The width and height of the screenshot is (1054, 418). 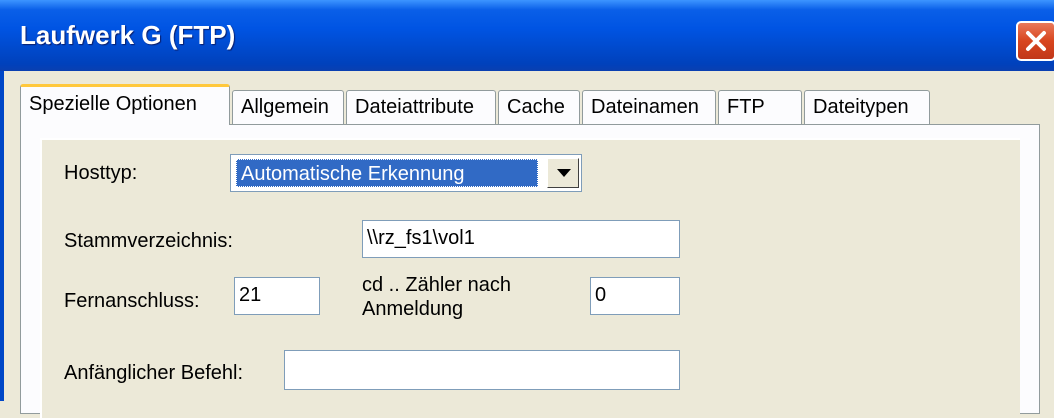 I want to click on tab-cache: Cache, so click(x=539, y=107).